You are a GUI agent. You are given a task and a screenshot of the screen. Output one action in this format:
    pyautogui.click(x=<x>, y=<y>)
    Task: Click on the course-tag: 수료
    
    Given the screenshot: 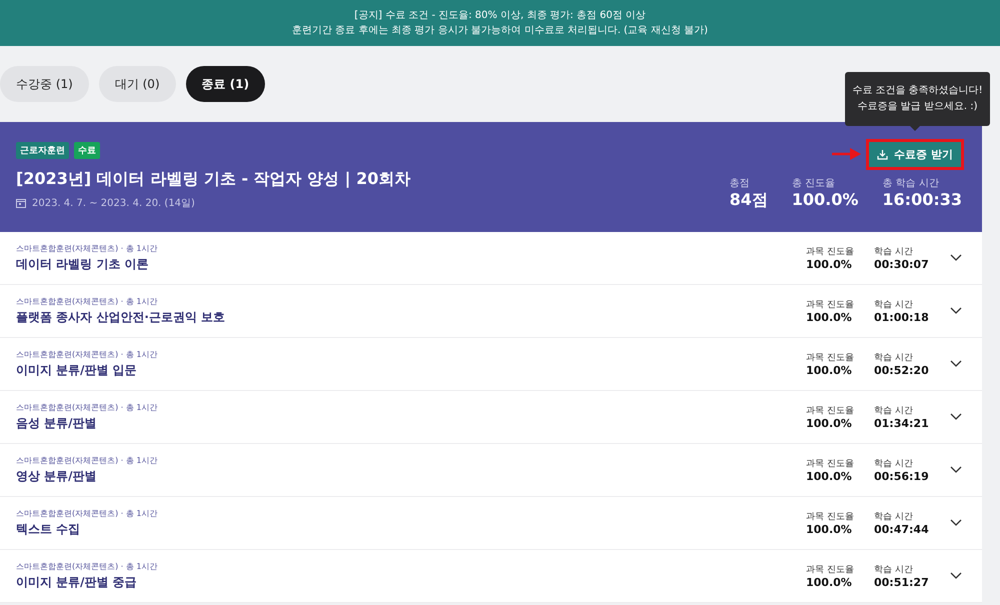 What is the action you would take?
    pyautogui.click(x=87, y=150)
    